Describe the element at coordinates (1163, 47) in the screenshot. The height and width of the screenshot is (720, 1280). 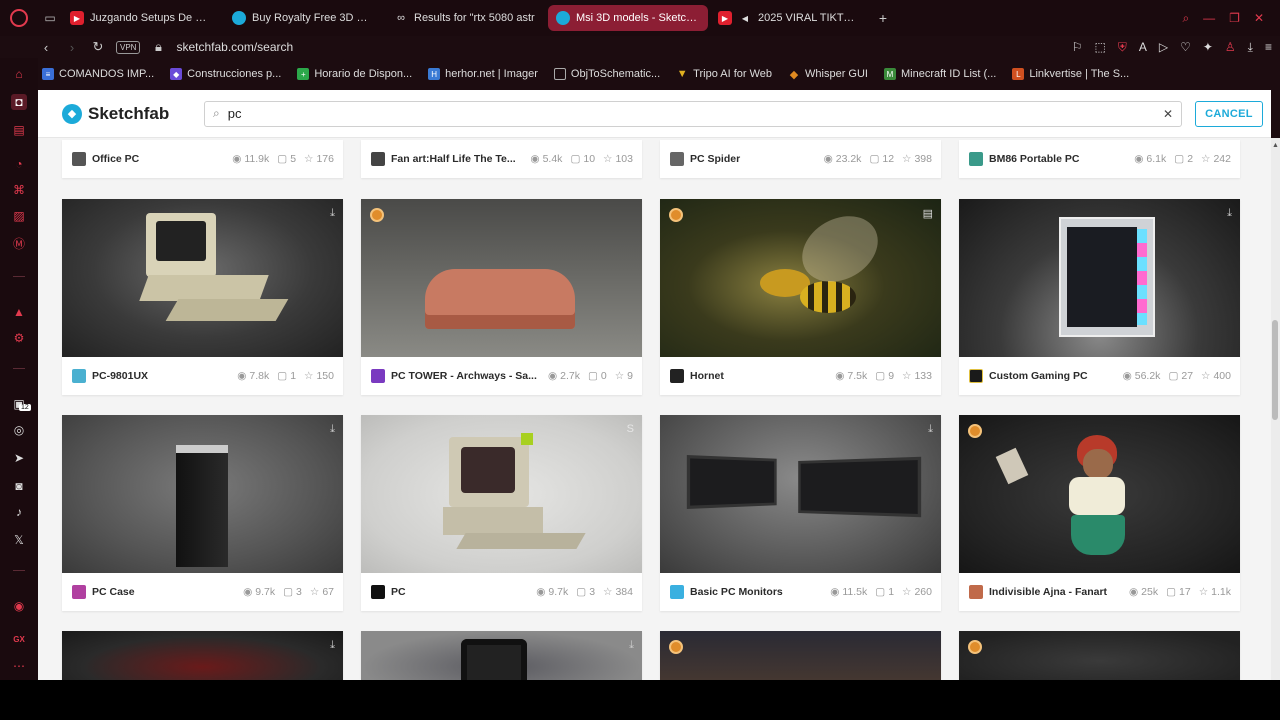
I see `player-icon: ▷` at that location.